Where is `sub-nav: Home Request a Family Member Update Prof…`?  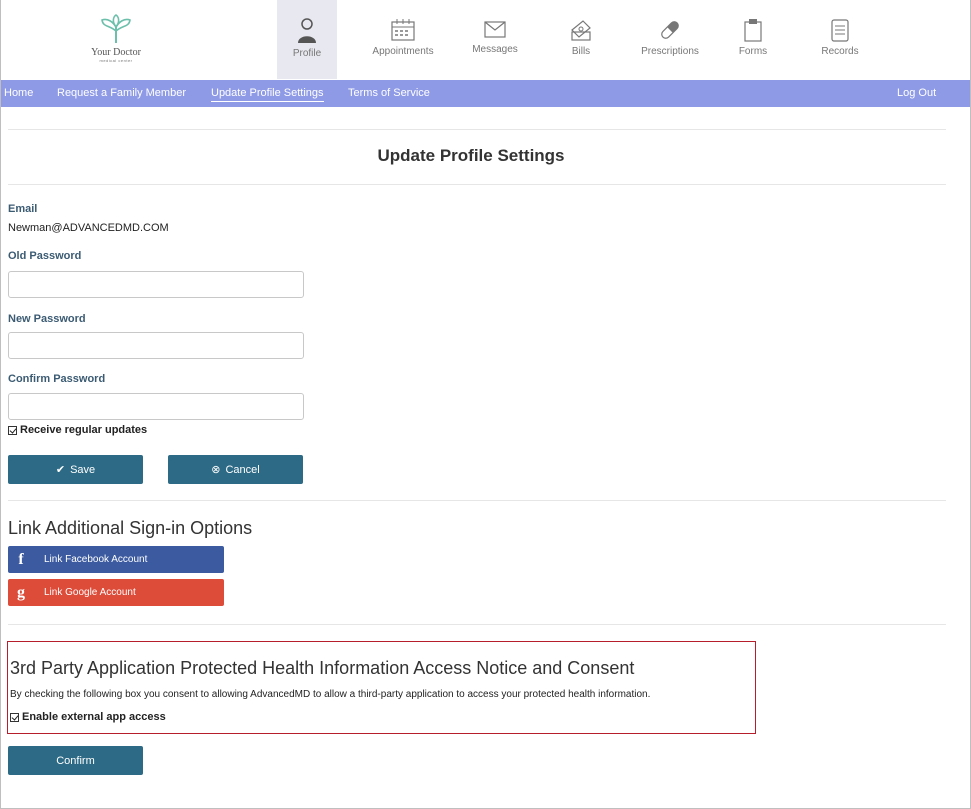 sub-nav: Home Request a Family Member Update Prof… is located at coordinates (485, 93).